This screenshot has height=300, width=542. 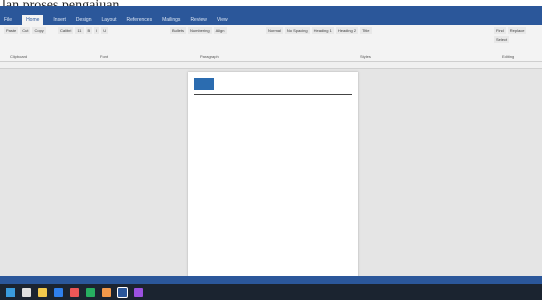 What do you see at coordinates (28, 40) in the screenshot?
I see `clipboard-group: Paste Cut Copy` at bounding box center [28, 40].